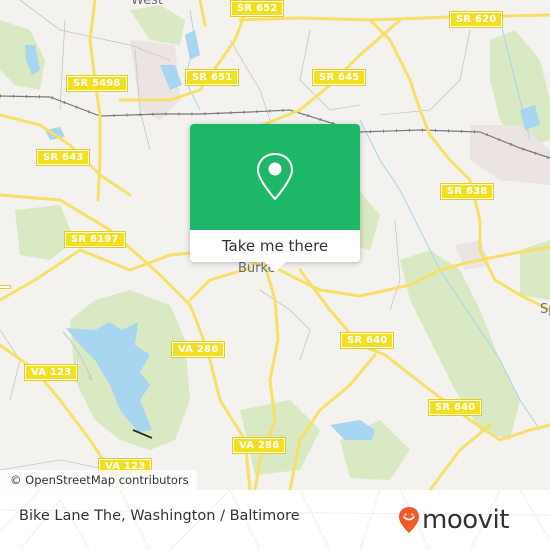  Describe the element at coordinates (545, 309) in the screenshot. I see `place-label-sp: Sp` at that location.